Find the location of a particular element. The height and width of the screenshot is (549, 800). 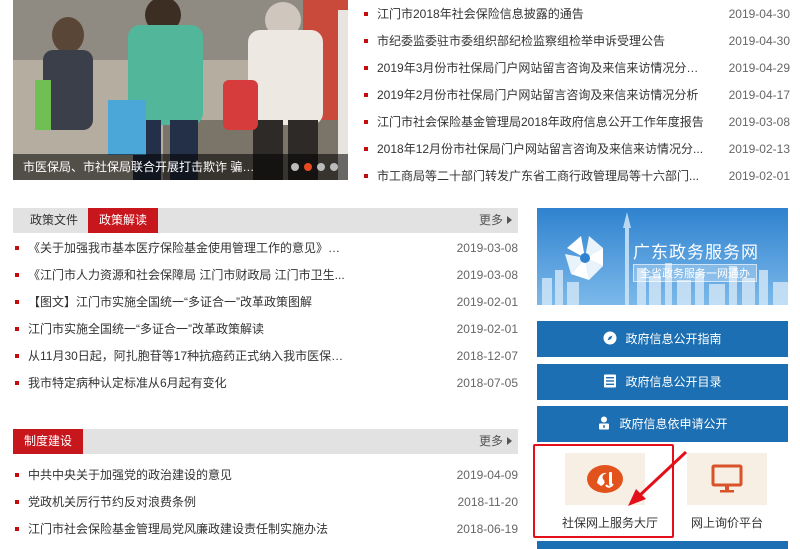

list-item: 市纪委监委驻市委组织部纪检监察组检举申诉受理公告 2019-04-30 is located at coordinates (576, 41).